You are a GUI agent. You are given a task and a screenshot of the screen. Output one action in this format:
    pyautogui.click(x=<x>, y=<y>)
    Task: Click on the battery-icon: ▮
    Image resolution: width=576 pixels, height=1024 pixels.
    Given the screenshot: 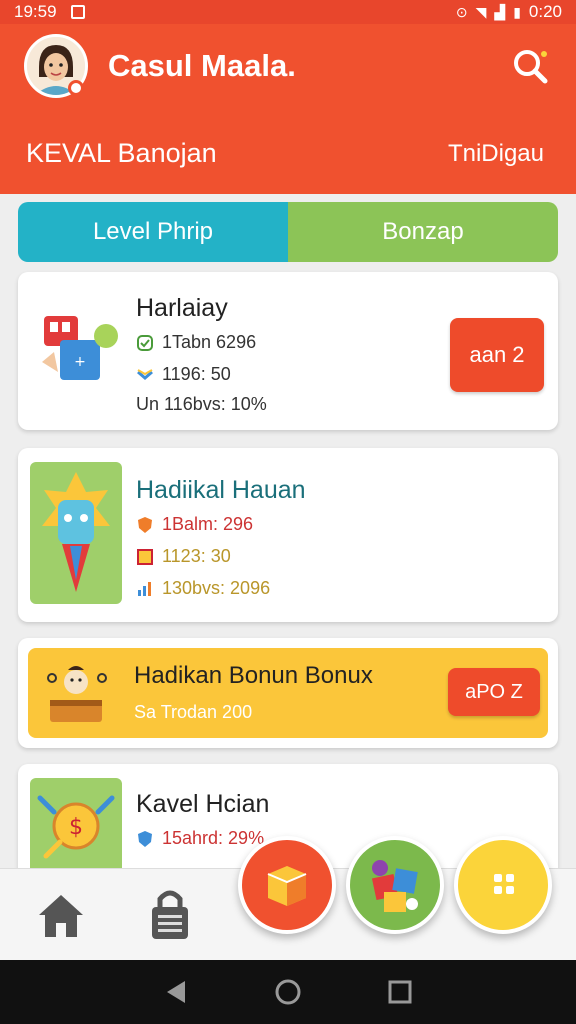 What is the action you would take?
    pyautogui.click(x=517, y=11)
    